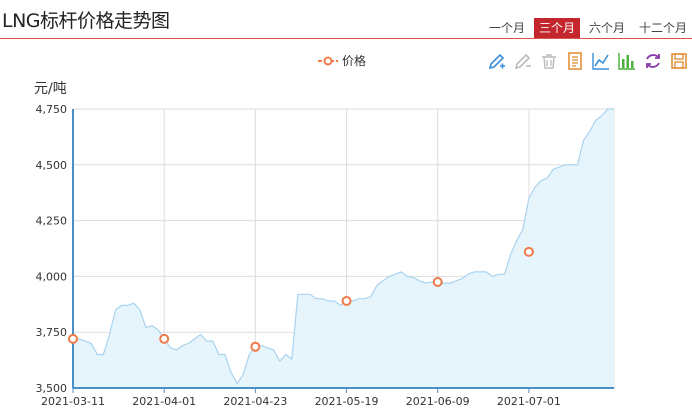 The height and width of the screenshot is (418, 692). What do you see at coordinates (52, 109) in the screenshot?
I see `y-tick-label: 4,750` at bounding box center [52, 109].